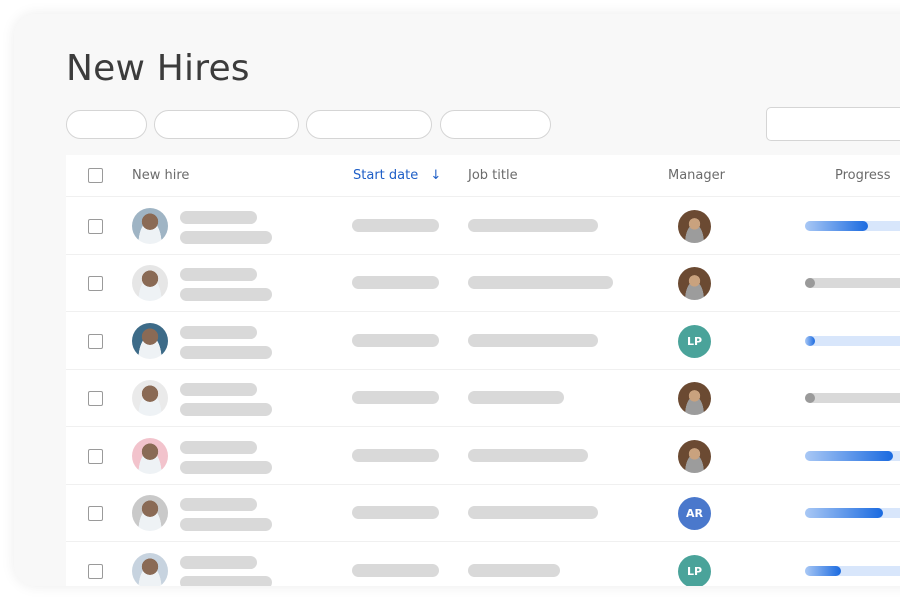 The height and width of the screenshot is (600, 900). Describe the element at coordinates (696, 175) in the screenshot. I see `column-header-manager: Manager` at that location.